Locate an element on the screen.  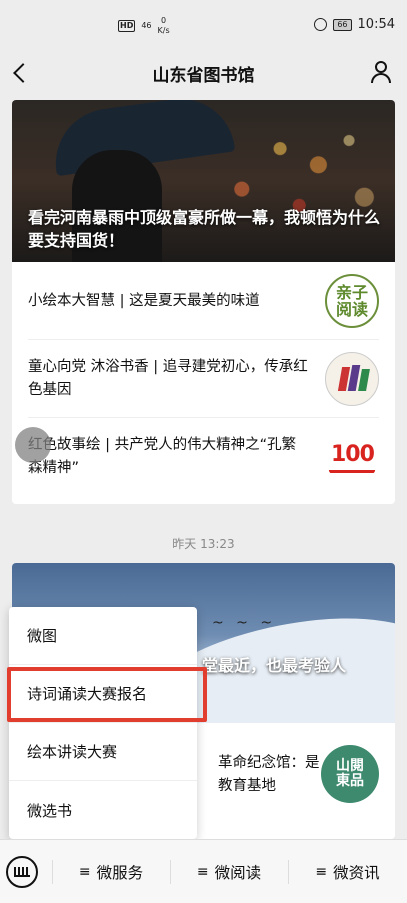
list-item: 童心向党 沐浴书香 | 追寻建党初心，传承红色基因 is located at coordinates (203, 379).